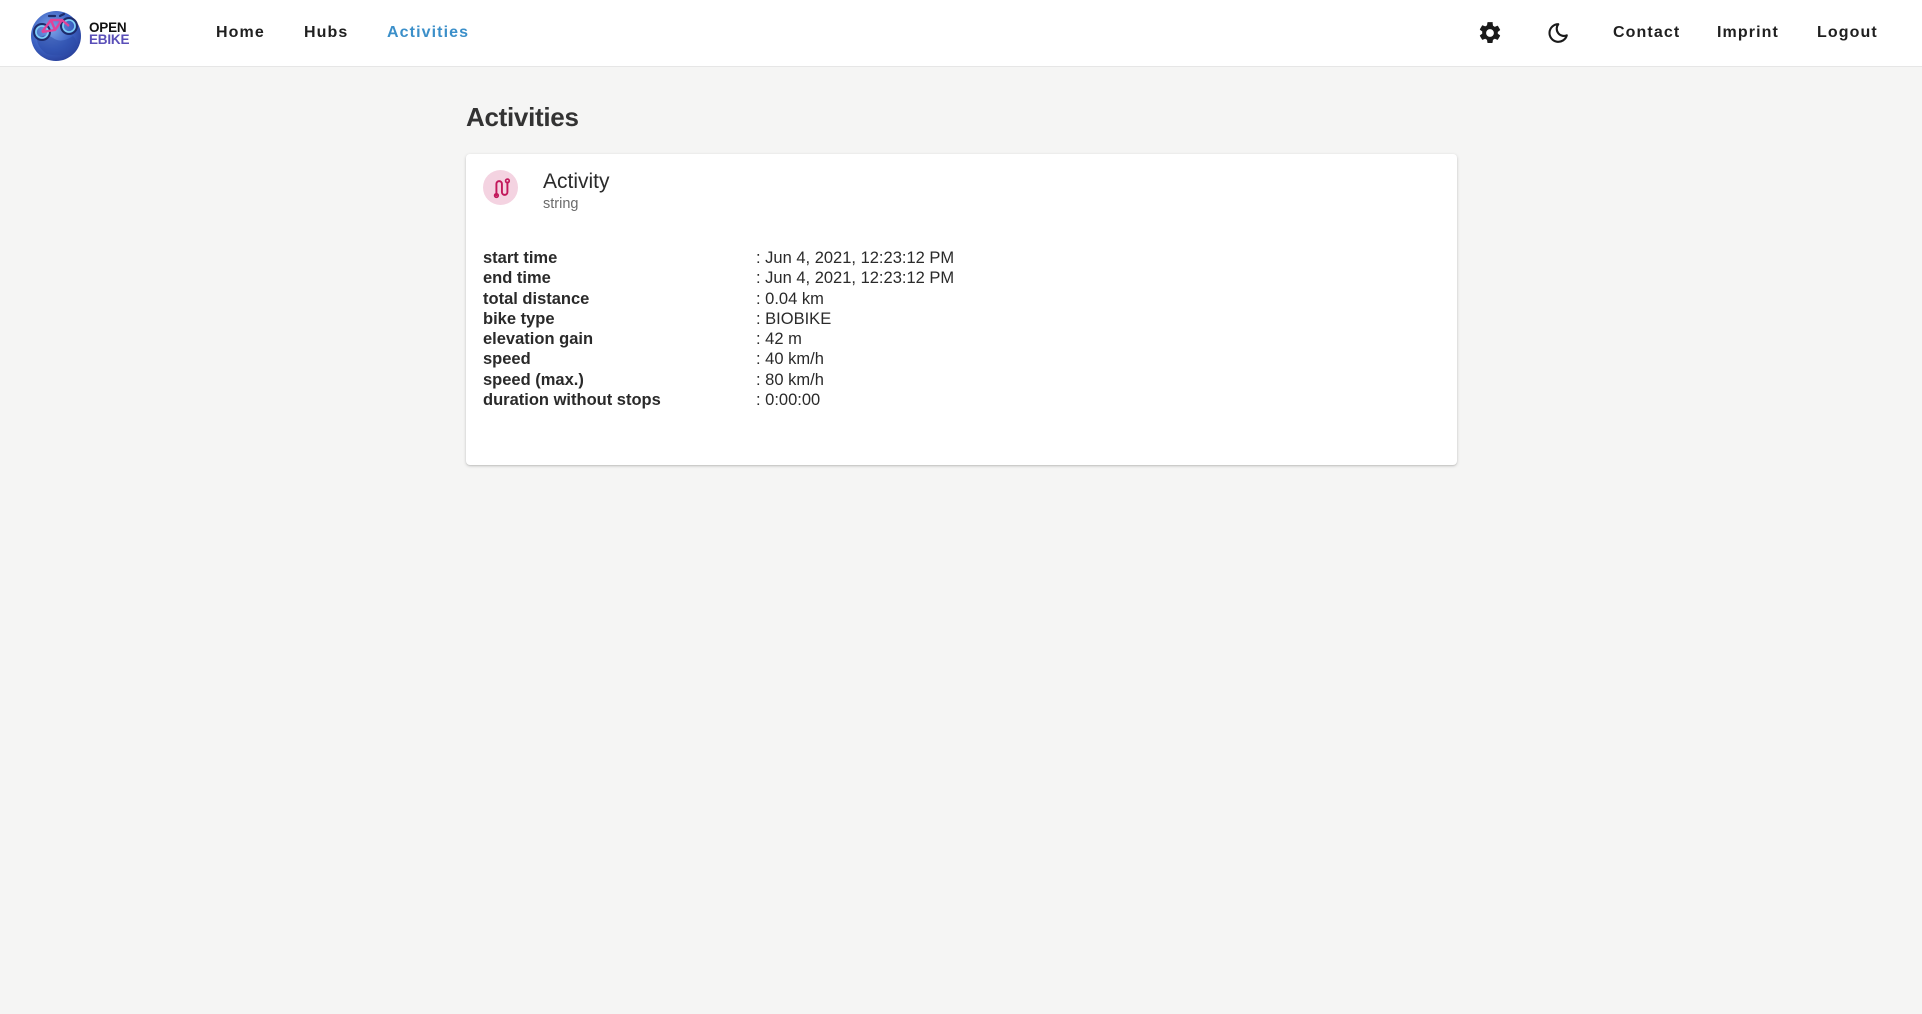 The height and width of the screenshot is (1014, 1922). I want to click on detail-row: end time Jun 4, 2021, 12:23:12 PM, so click(933, 278).